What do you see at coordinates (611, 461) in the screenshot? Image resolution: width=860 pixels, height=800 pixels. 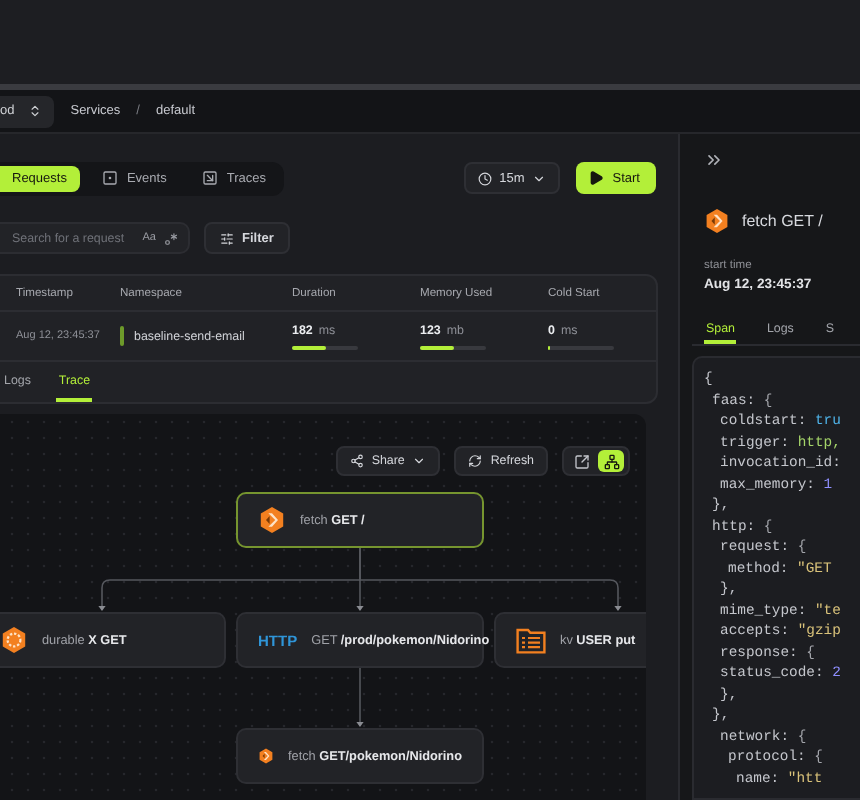 I see `view-toggle` at bounding box center [611, 461].